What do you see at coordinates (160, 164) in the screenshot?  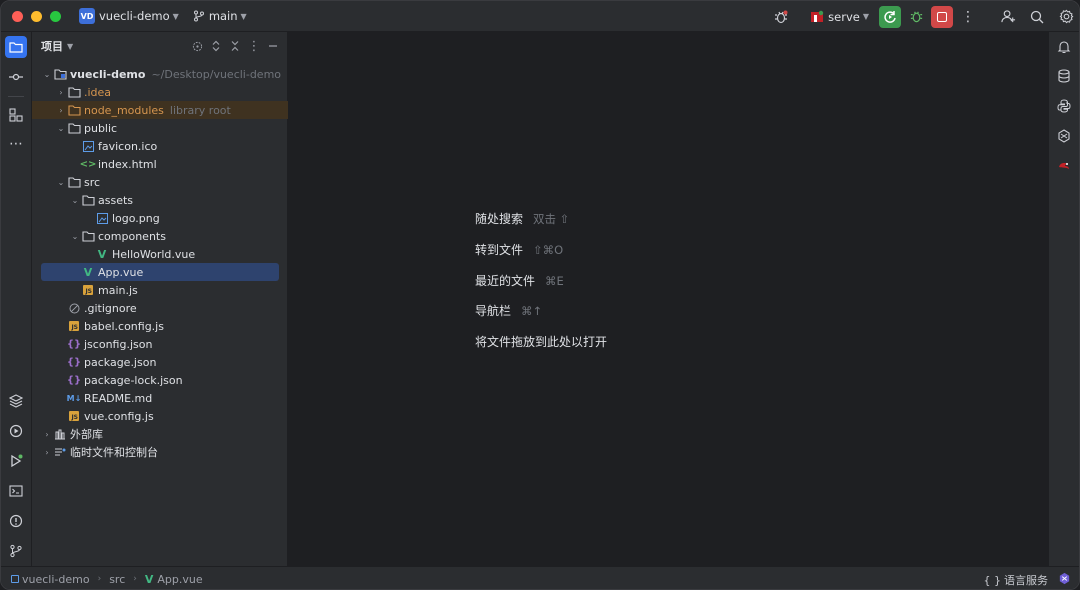 I see `tree-row-index-html: <> index.html` at bounding box center [160, 164].